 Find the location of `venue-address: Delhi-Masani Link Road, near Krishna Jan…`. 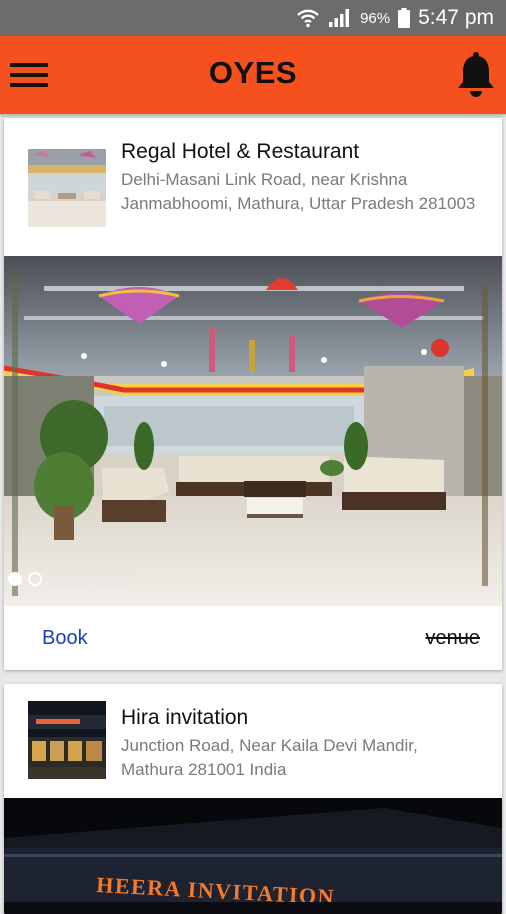

venue-address: Delhi-Masani Link Road, near Krishna Jan… is located at coordinates (298, 191).